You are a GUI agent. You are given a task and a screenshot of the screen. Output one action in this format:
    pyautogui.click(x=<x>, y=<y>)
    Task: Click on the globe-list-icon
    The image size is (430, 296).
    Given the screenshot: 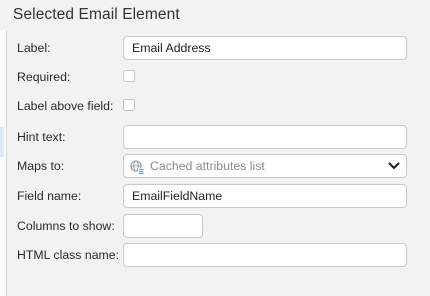 What is the action you would take?
    pyautogui.click(x=137, y=167)
    